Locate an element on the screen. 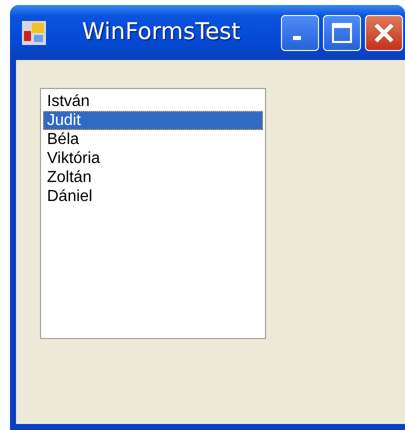 The height and width of the screenshot is (430, 405). close-icon is located at coordinates (384, 33).